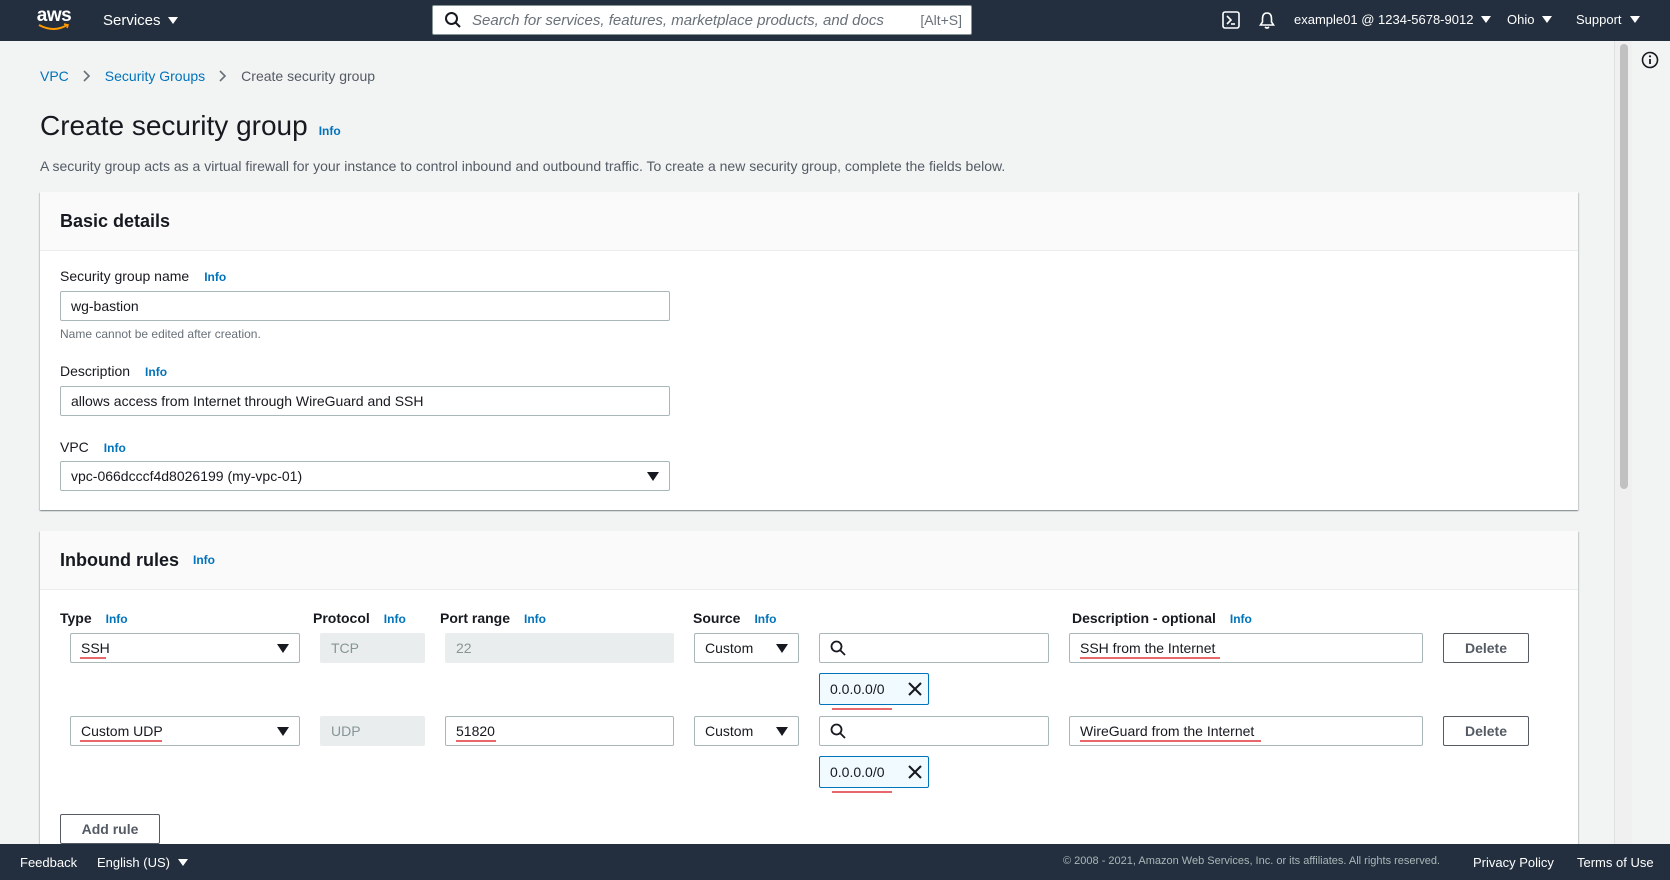 This screenshot has height=880, width=1670. What do you see at coordinates (132, 20) in the screenshot?
I see `services-label: Services` at bounding box center [132, 20].